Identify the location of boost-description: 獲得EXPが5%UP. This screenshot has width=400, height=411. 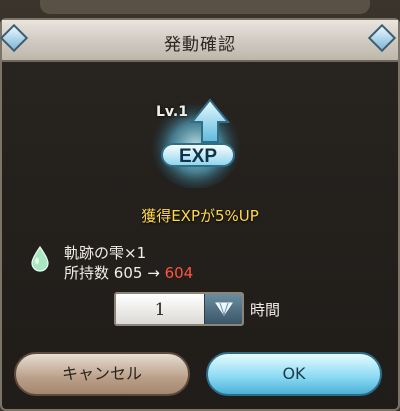
(200, 216).